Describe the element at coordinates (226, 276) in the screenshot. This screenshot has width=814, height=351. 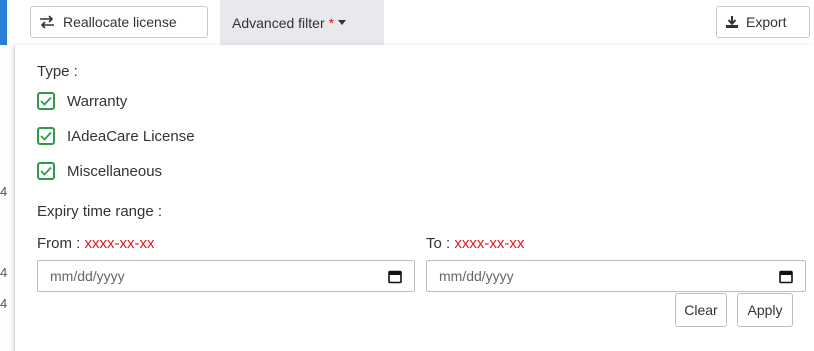
I see `from-date-input: mm/dd/yyyy` at that location.